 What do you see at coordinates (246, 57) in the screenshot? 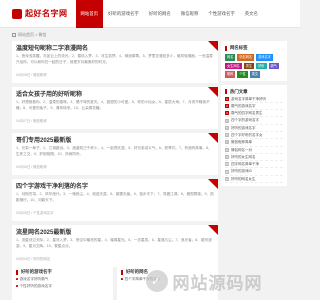
I see `tag-item: 情侣网名` at bounding box center [246, 57].